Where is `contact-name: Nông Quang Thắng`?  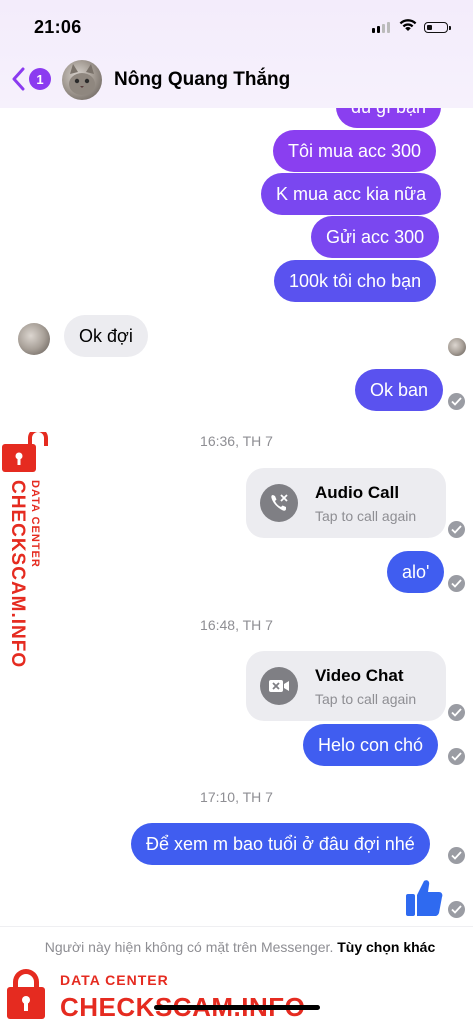
contact-name: Nông Quang Thắng is located at coordinates (202, 80).